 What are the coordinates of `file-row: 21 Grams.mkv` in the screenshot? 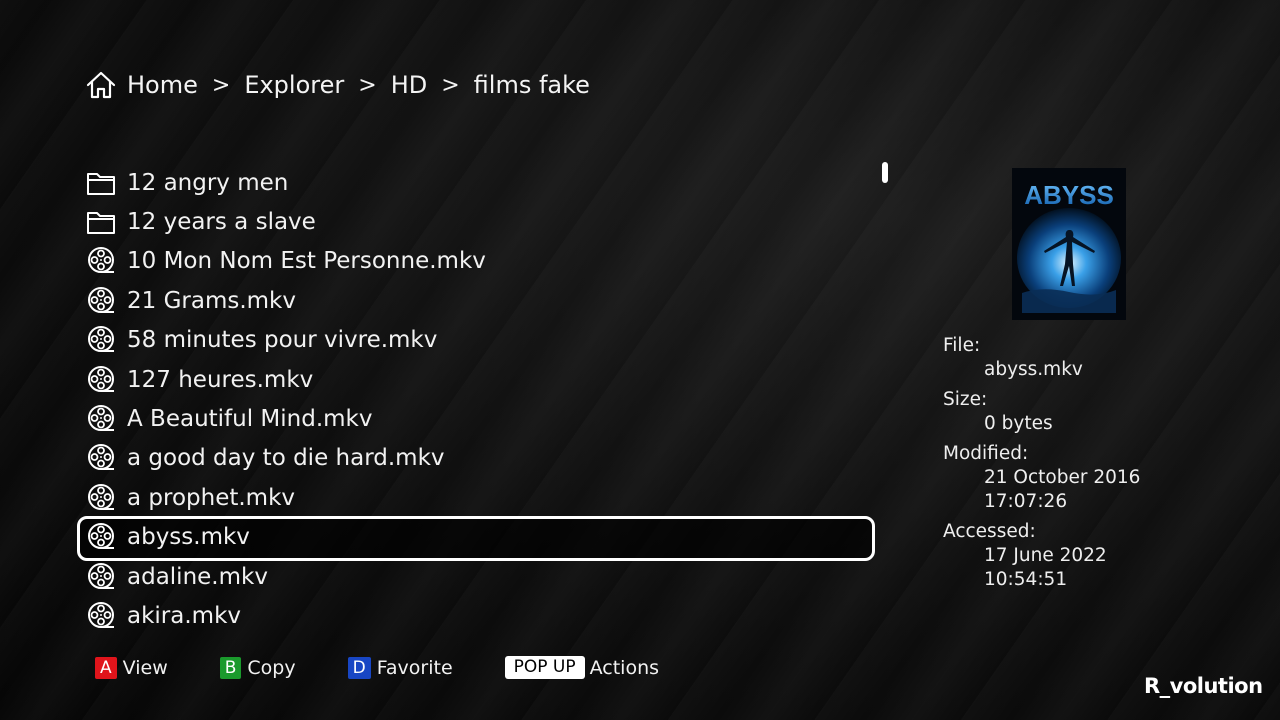 It's located at (480, 300).